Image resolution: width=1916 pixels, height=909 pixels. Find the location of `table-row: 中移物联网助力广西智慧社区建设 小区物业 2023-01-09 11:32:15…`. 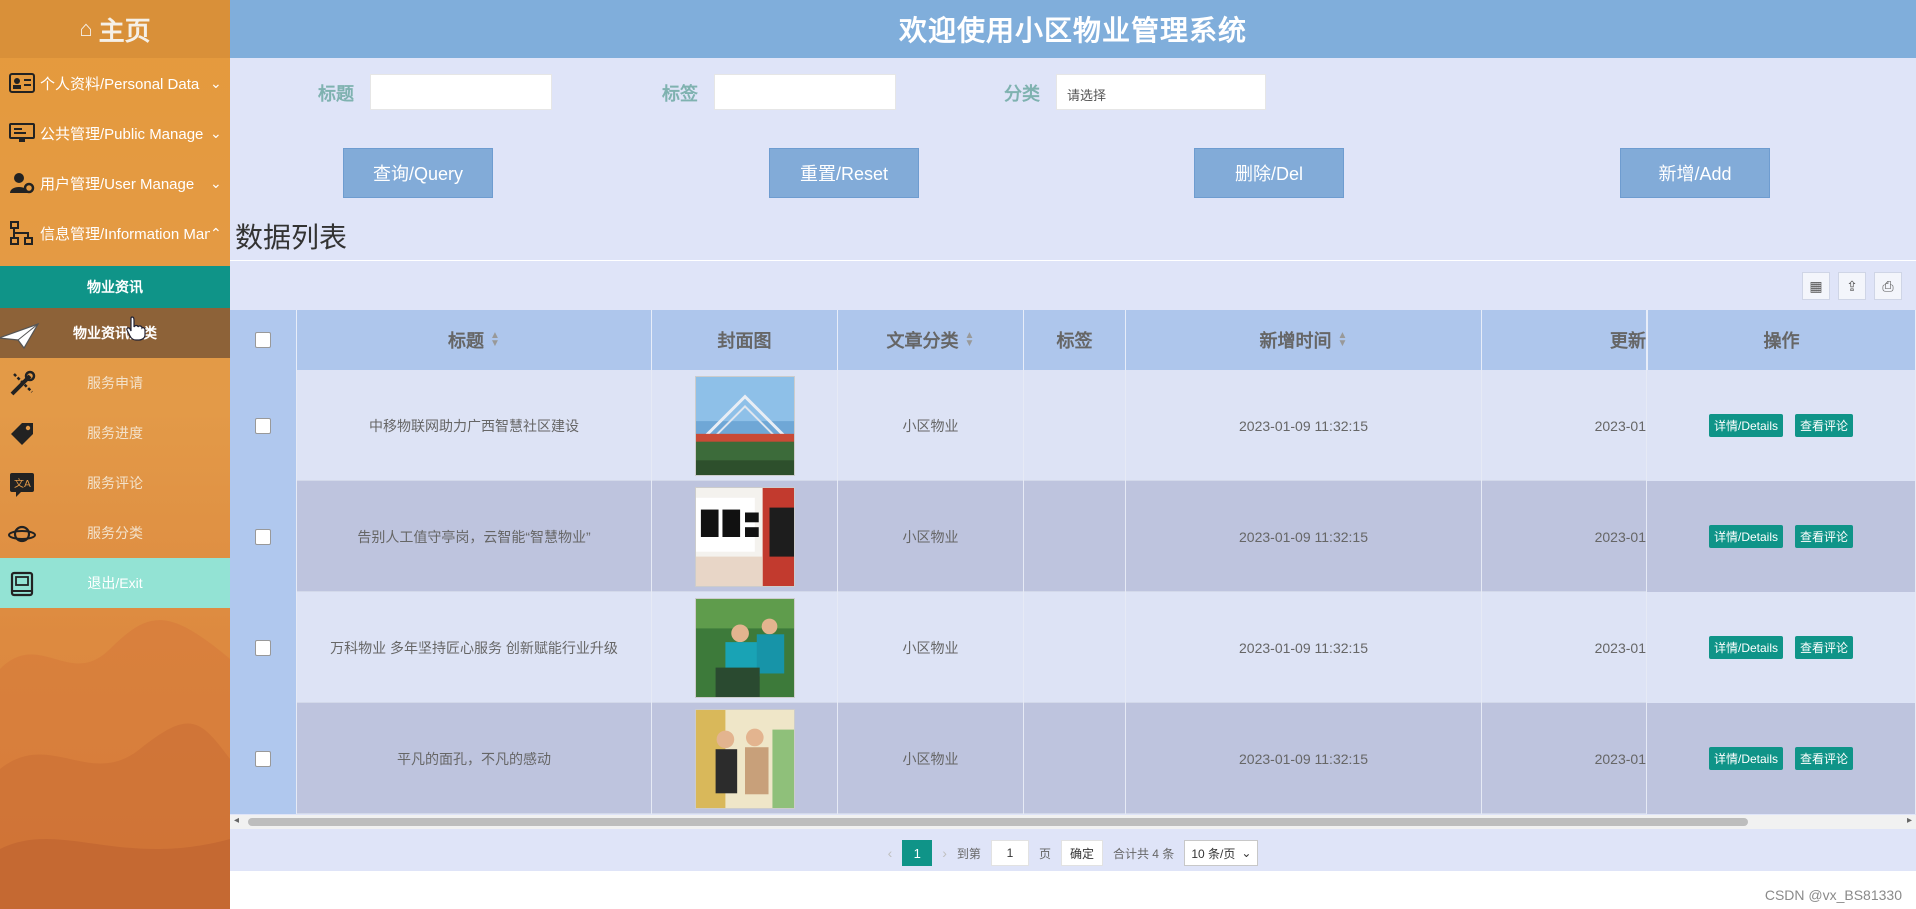

table-row: 中移物联网助力广西智慧社区建设 小区物业 2023-01-09 11:32:15… is located at coordinates (1073, 425).